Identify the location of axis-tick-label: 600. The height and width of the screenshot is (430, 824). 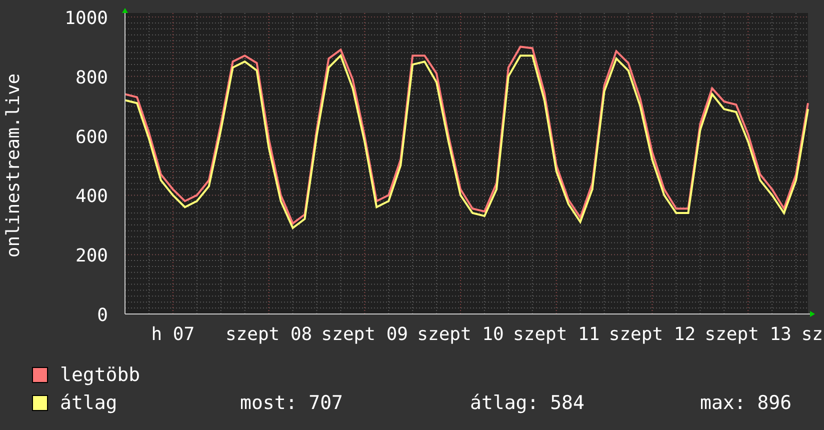
(91, 137).